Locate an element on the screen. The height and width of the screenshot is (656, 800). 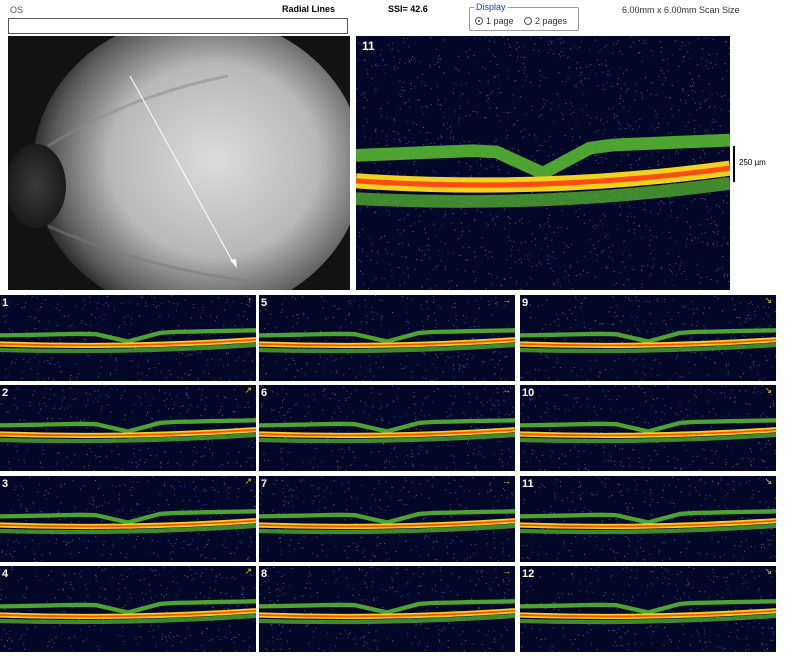
radio-unselected-icon is located at coordinates (528, 21).